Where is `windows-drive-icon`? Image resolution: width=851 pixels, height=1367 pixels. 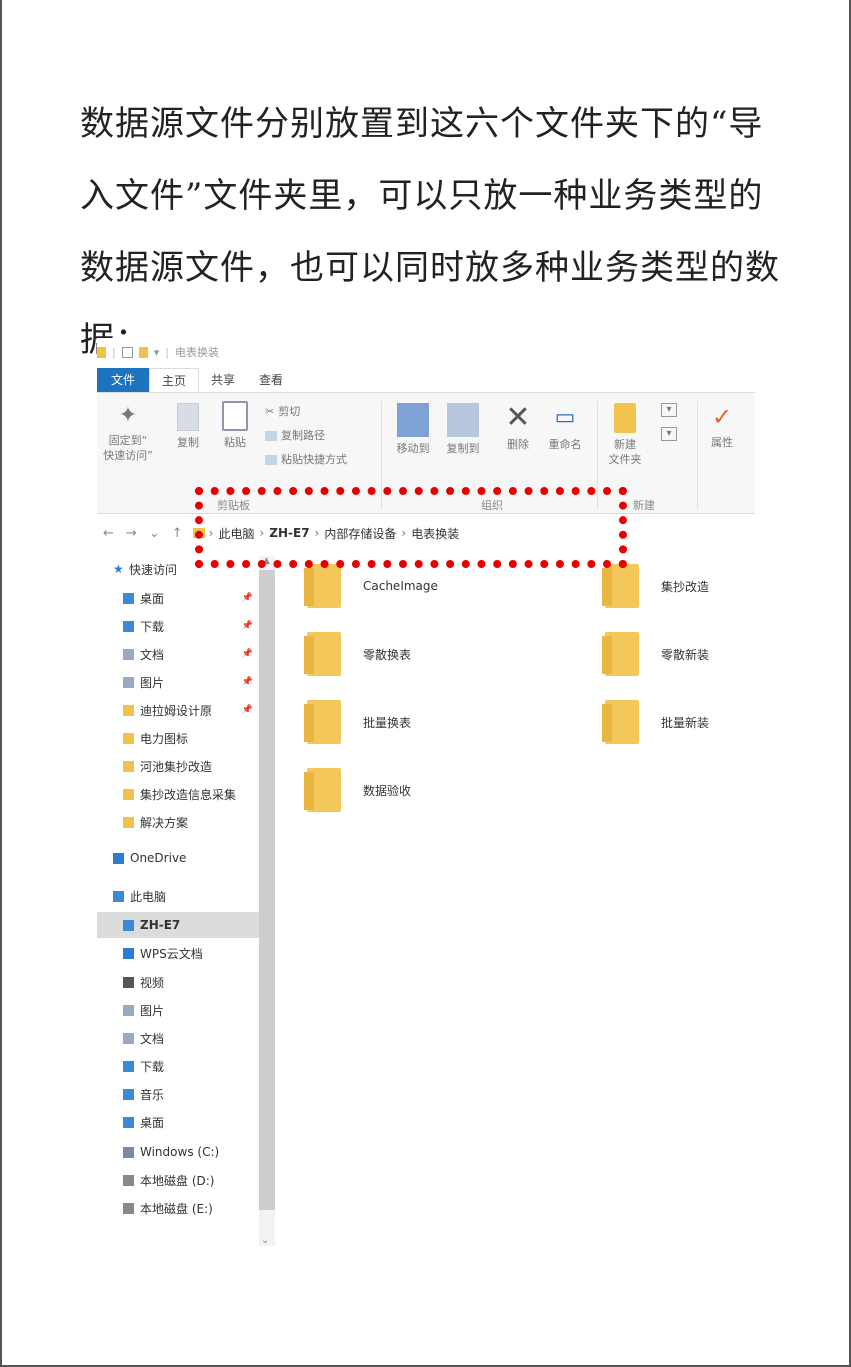 windows-drive-icon is located at coordinates (128, 1152).